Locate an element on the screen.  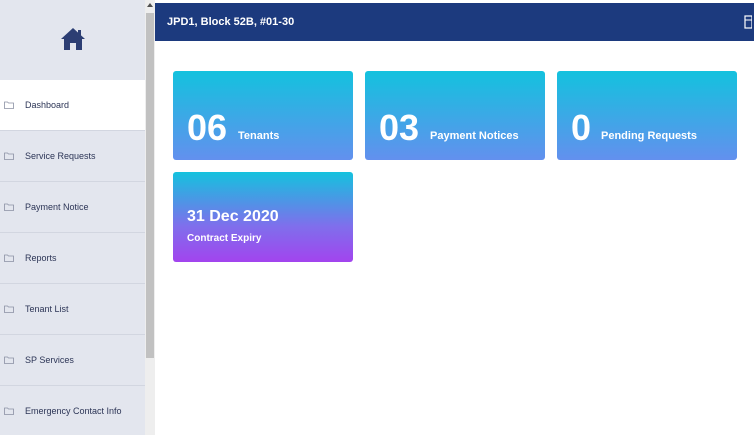
contract-expiry-card: 31 Dec 2020 Contract Expiry is located at coordinates (263, 217).